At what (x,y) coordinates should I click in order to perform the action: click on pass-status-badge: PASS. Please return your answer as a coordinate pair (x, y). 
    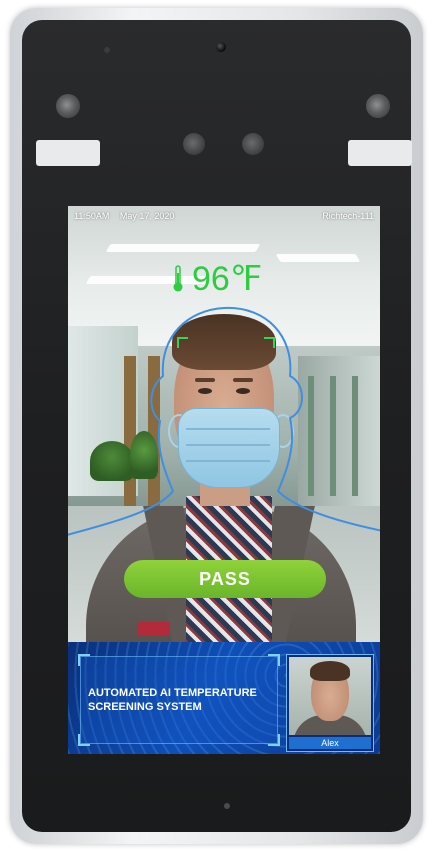
    Looking at the image, I should click on (225, 579).